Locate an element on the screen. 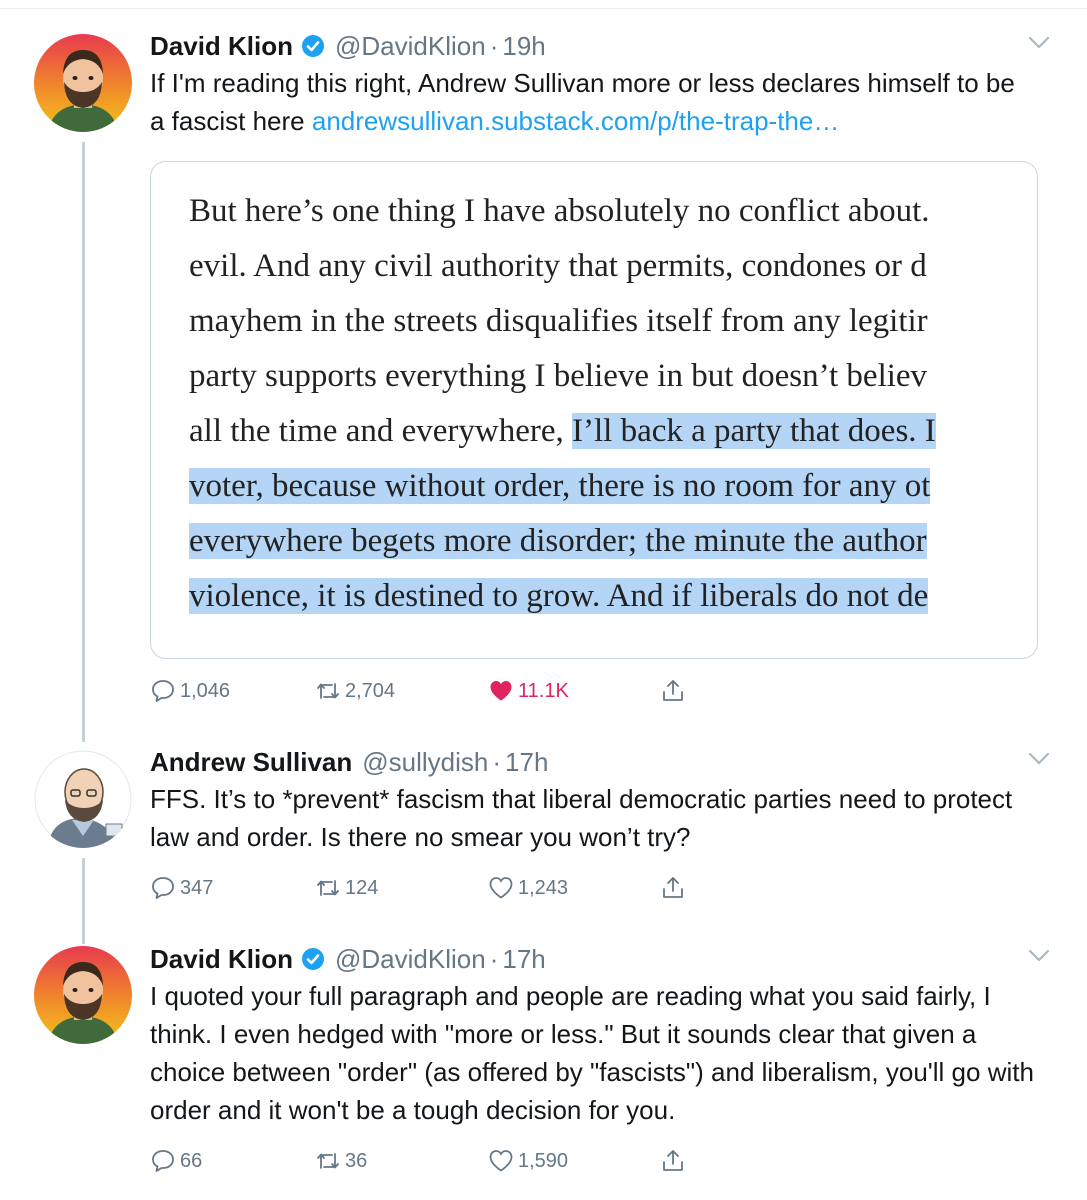  like-button: 11.1K is located at coordinates (528, 691).